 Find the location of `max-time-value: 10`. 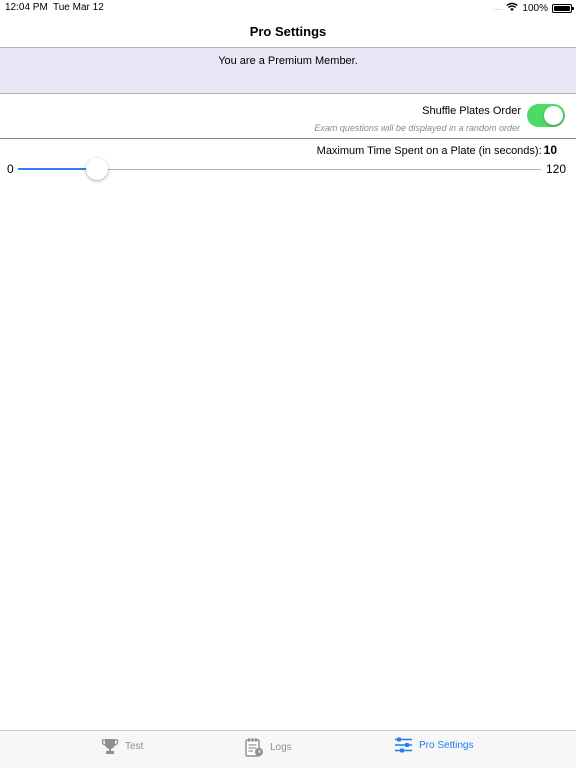

max-time-value: 10 is located at coordinates (550, 150).